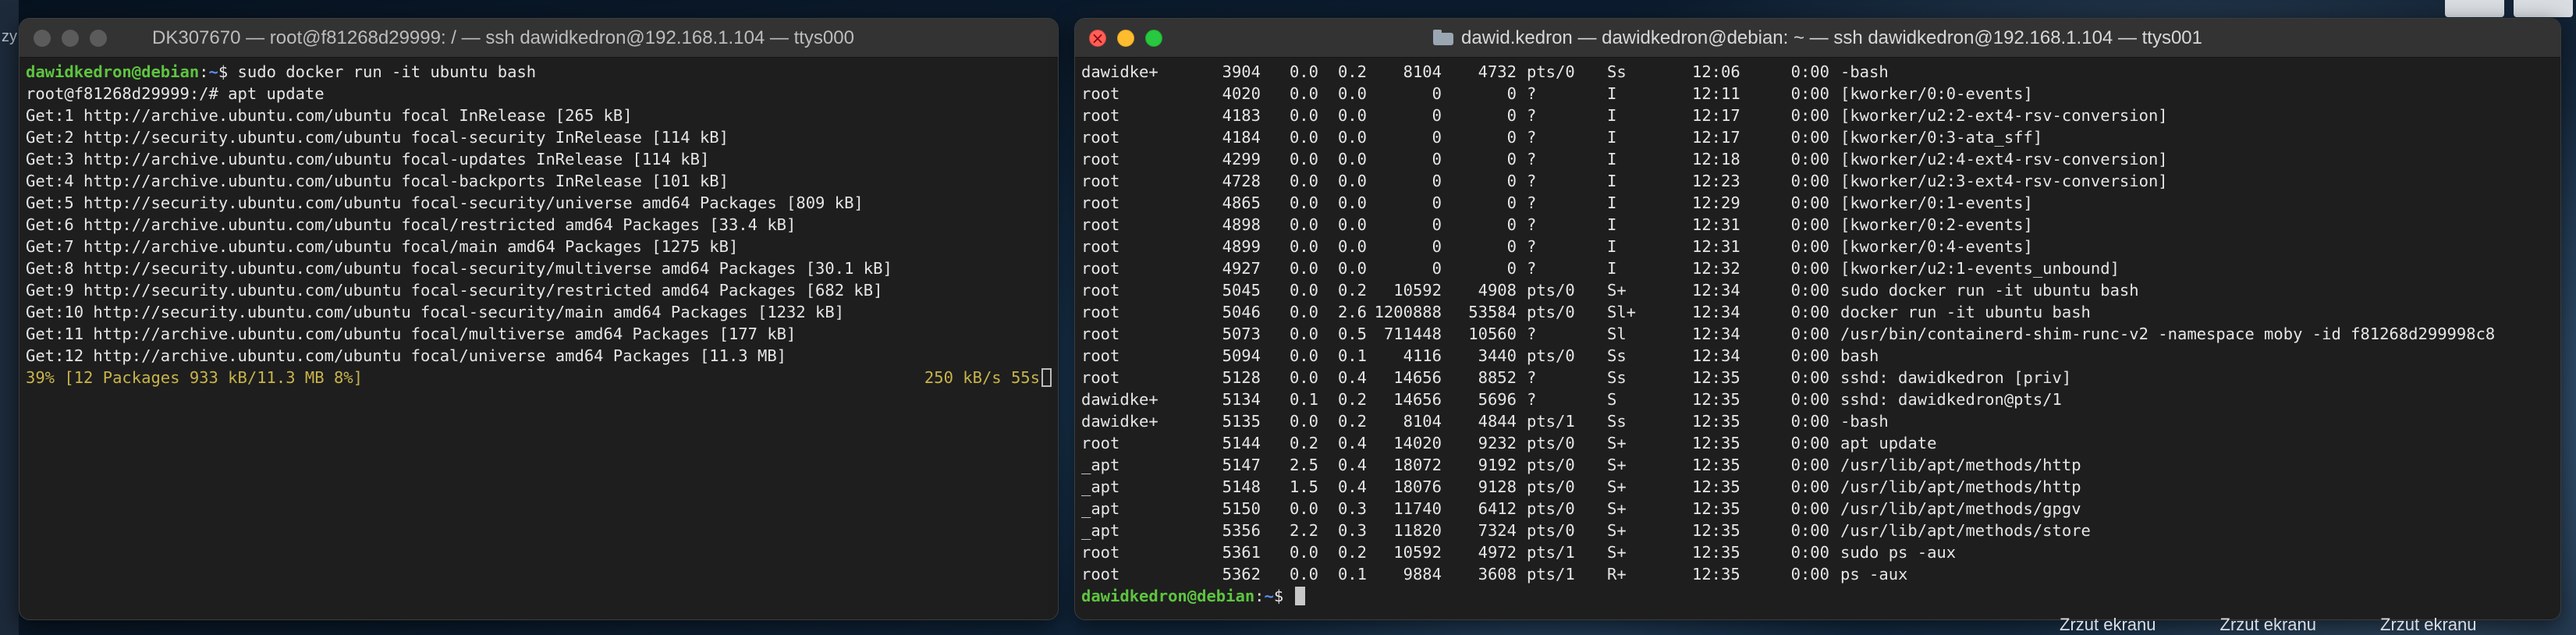 The width and height of the screenshot is (2576, 635). What do you see at coordinates (1617, 355) in the screenshot?
I see `process-stat: Ss` at bounding box center [1617, 355].